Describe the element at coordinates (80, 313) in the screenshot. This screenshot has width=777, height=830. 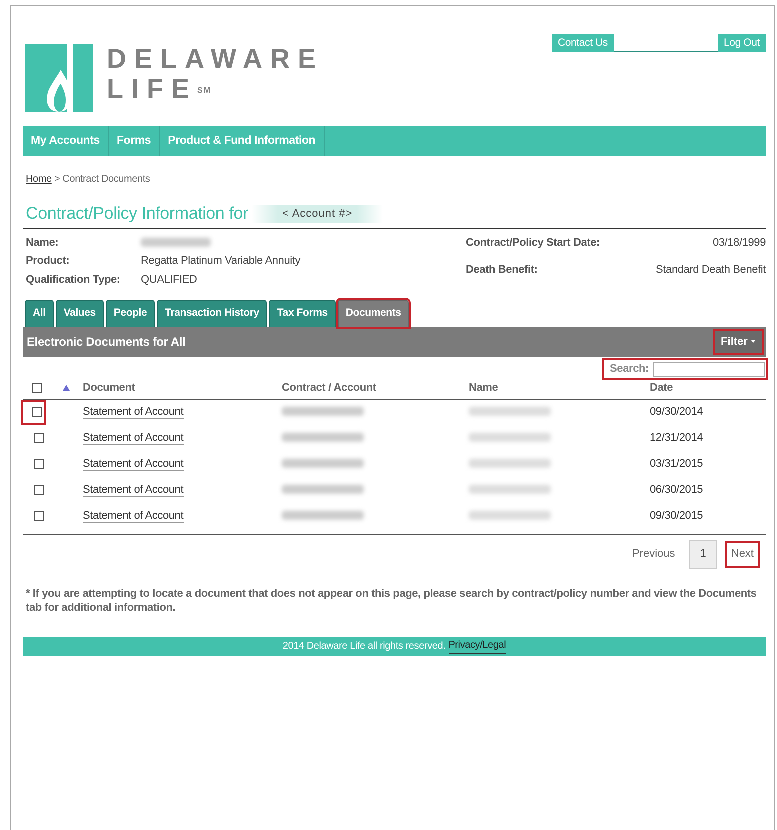
I see `tab: Values` at that location.